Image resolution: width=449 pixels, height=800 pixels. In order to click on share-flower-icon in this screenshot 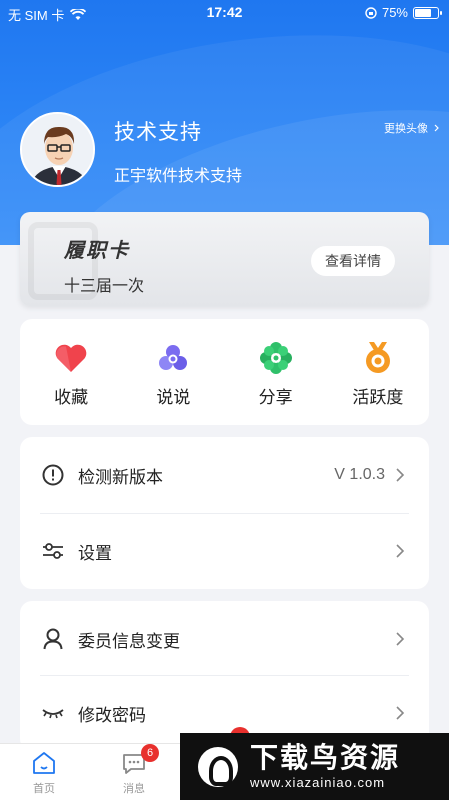, I will do `click(276, 358)`.